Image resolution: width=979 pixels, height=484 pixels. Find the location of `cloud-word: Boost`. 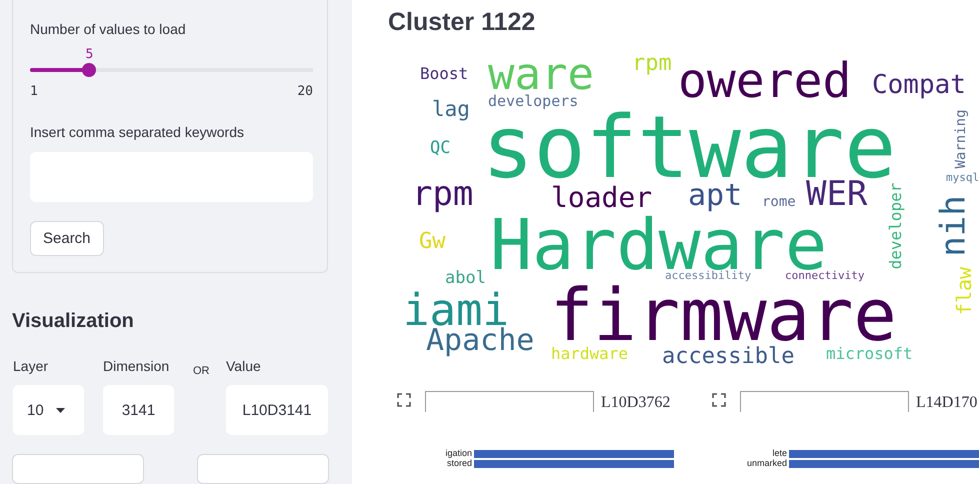

cloud-word: Boost is located at coordinates (444, 74).